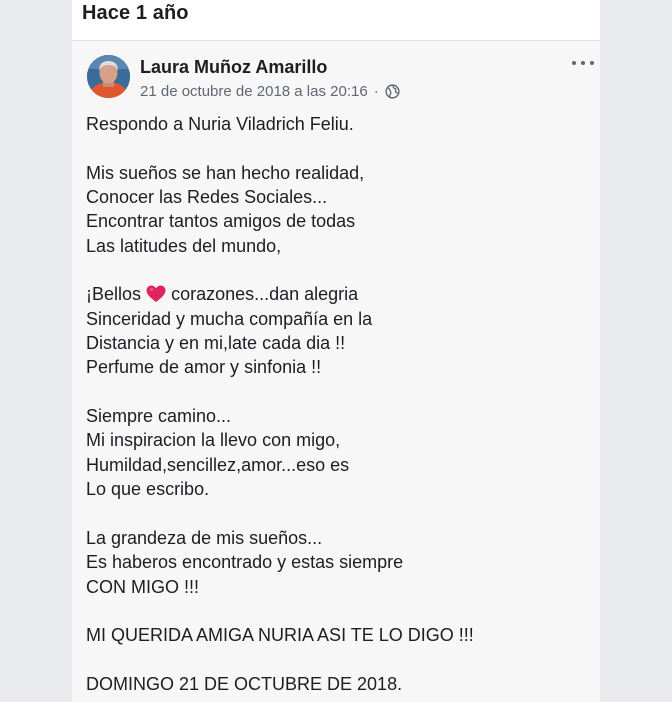 The height and width of the screenshot is (702, 672). I want to click on author-name: Laura Muñoz Amarillo, so click(233, 67).